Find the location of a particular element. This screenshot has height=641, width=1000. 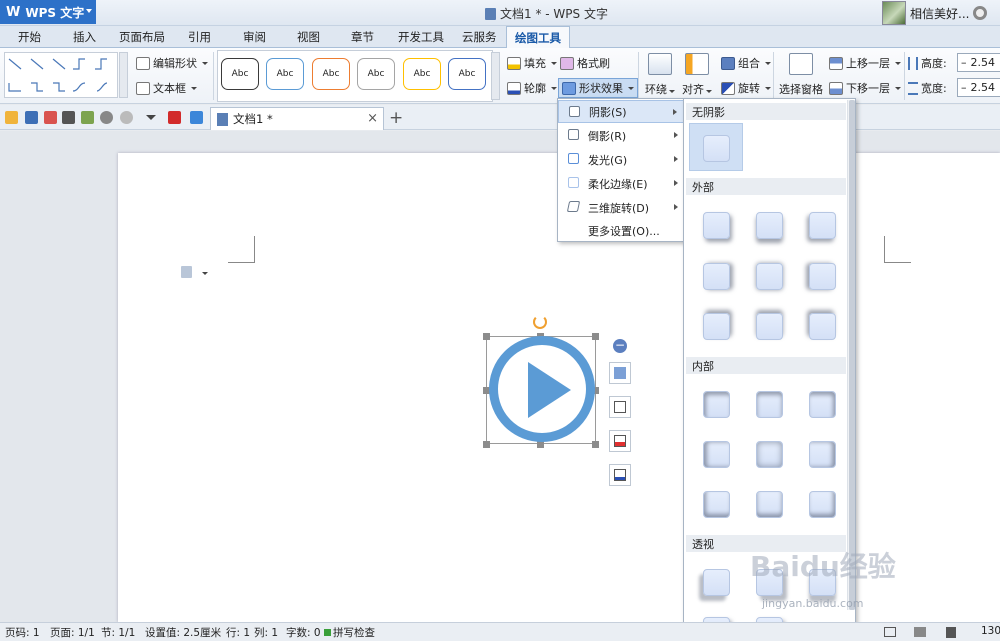

style-gallery-scroll is located at coordinates (495, 76).